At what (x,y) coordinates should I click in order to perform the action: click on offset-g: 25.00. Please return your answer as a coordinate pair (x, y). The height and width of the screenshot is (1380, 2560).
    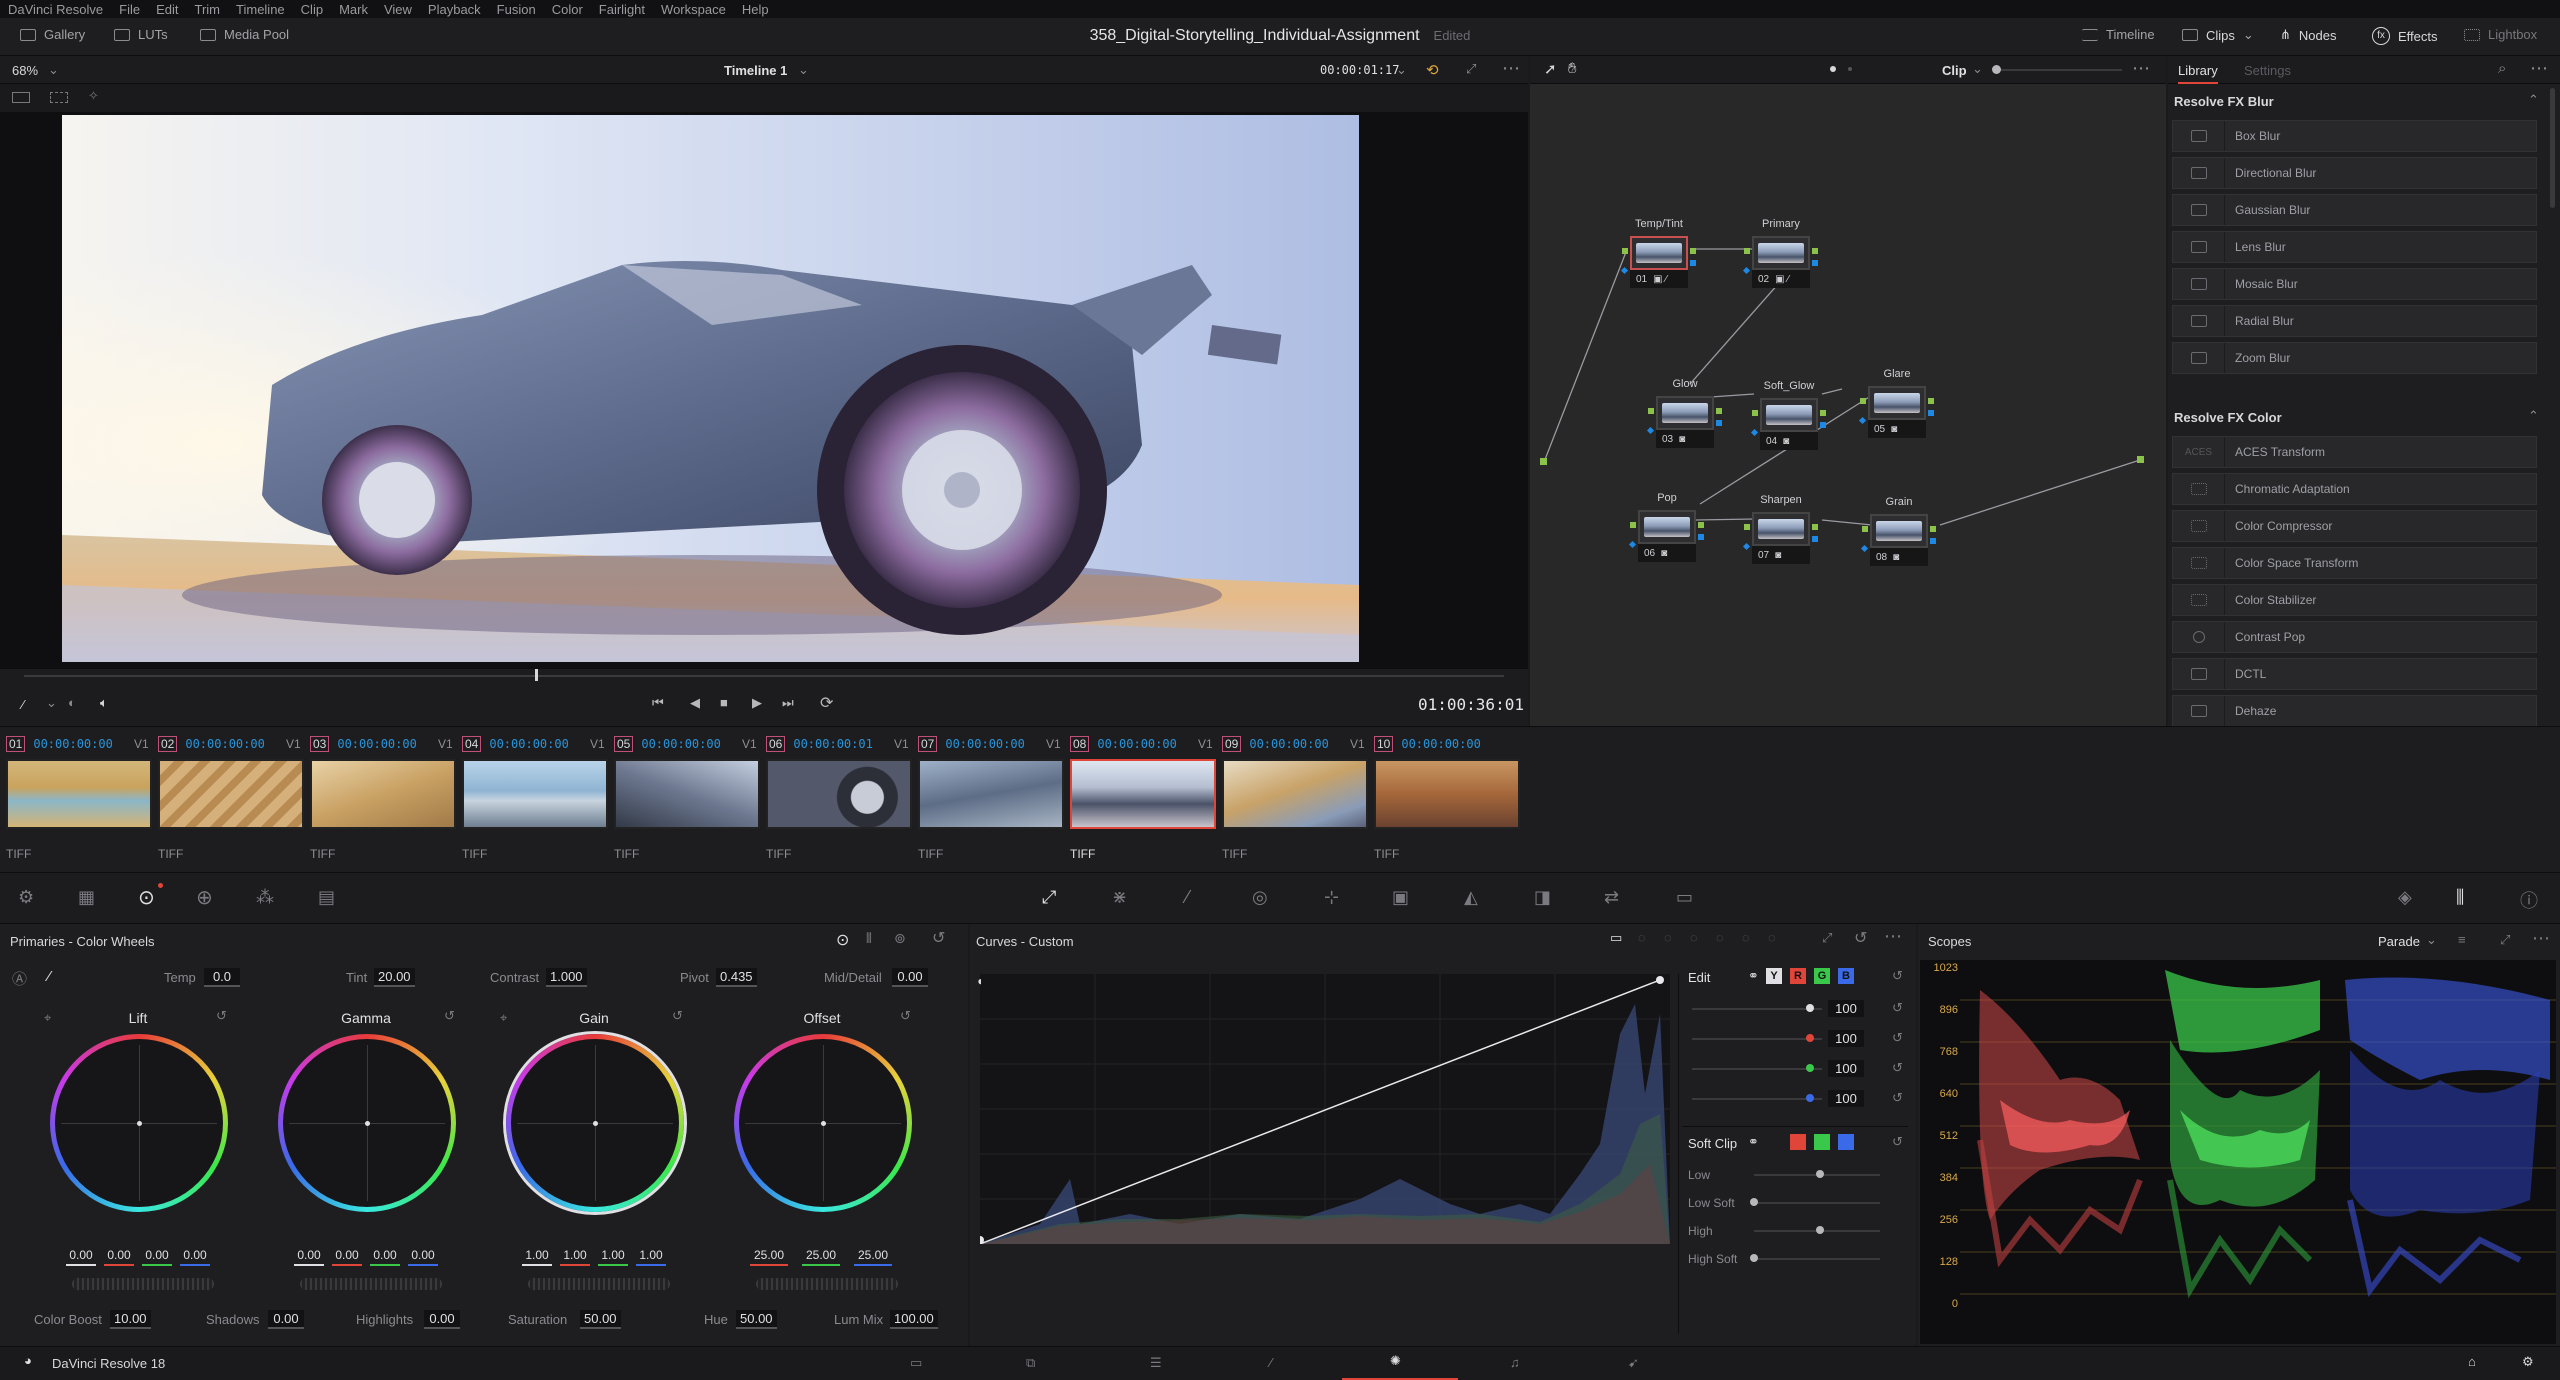
    Looking at the image, I should click on (821, 1257).